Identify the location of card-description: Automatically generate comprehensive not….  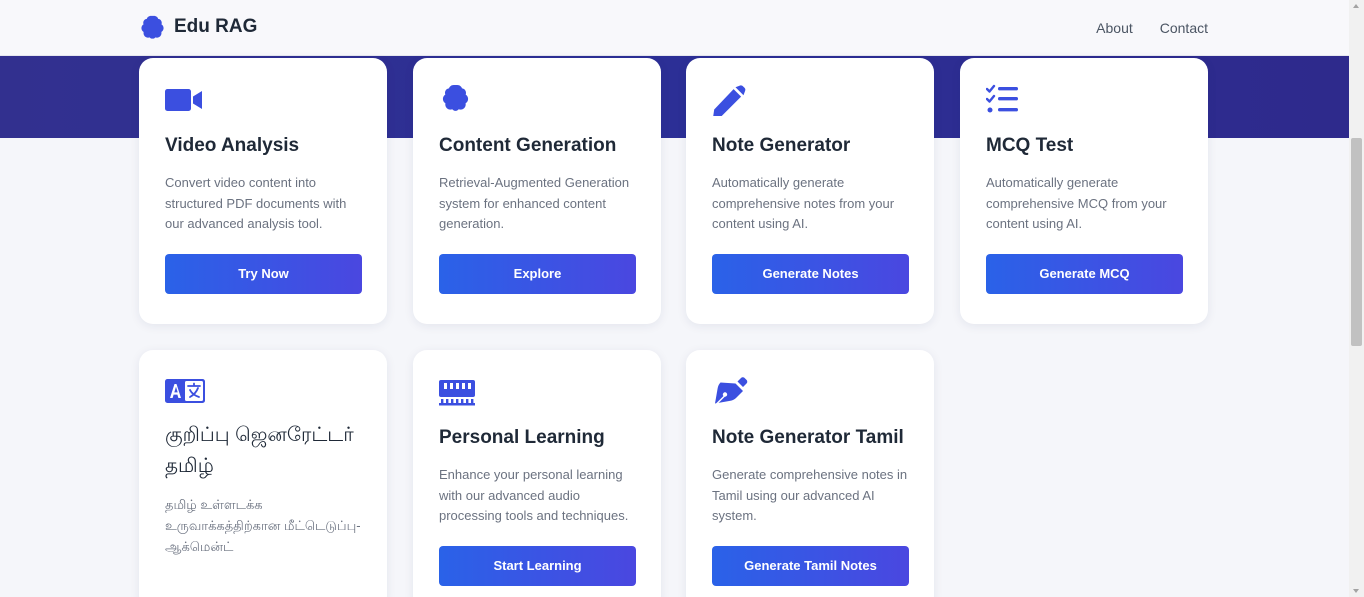
(803, 203).